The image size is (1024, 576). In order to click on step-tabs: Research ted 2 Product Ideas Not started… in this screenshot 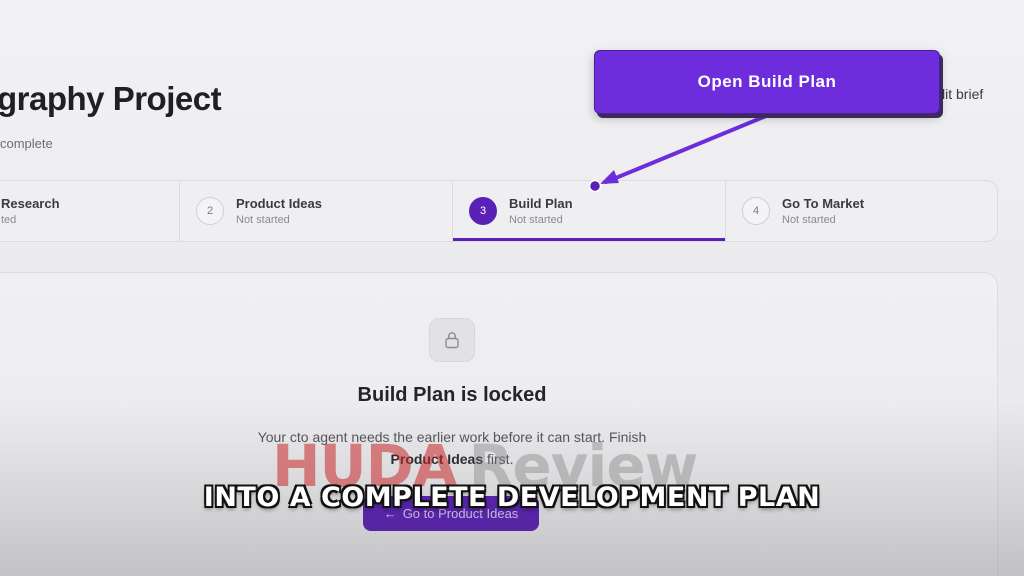, I will do `click(499, 211)`.